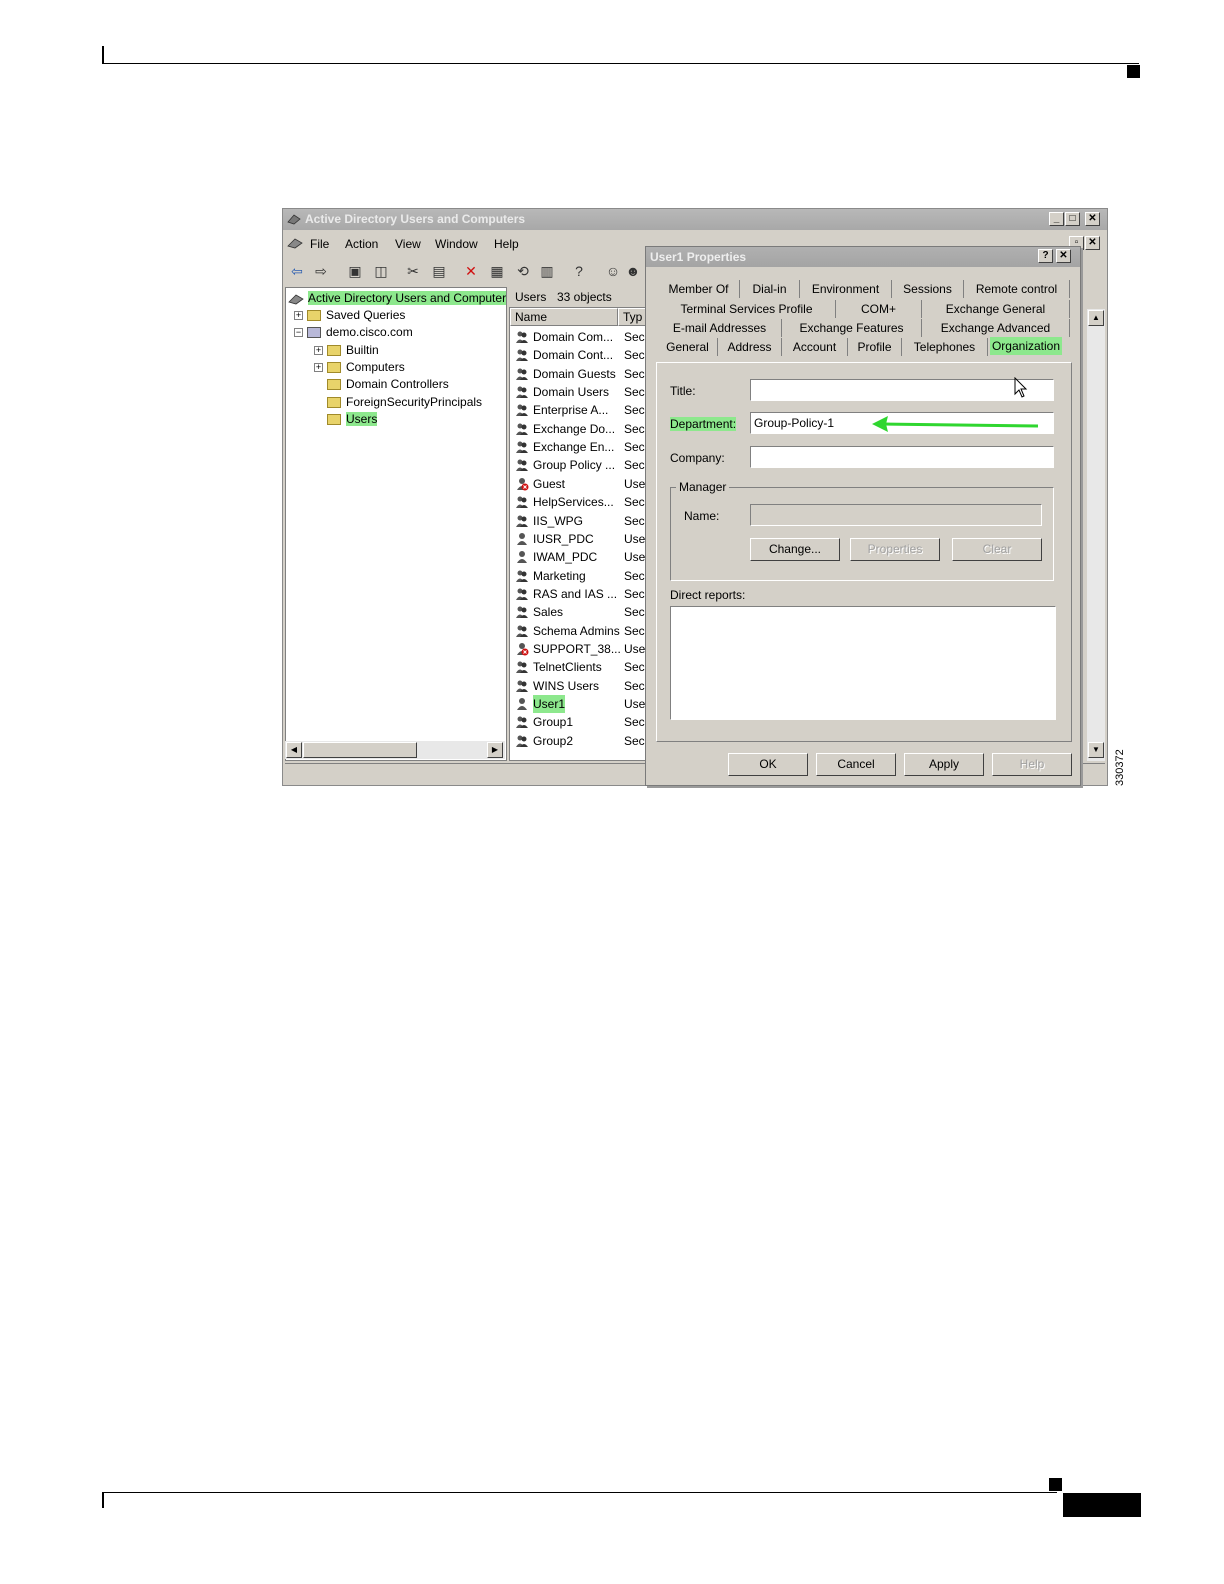 This screenshot has width=1224, height=1584. Describe the element at coordinates (1096, 318) in the screenshot. I see `scroll-up-icon: ▲` at that location.